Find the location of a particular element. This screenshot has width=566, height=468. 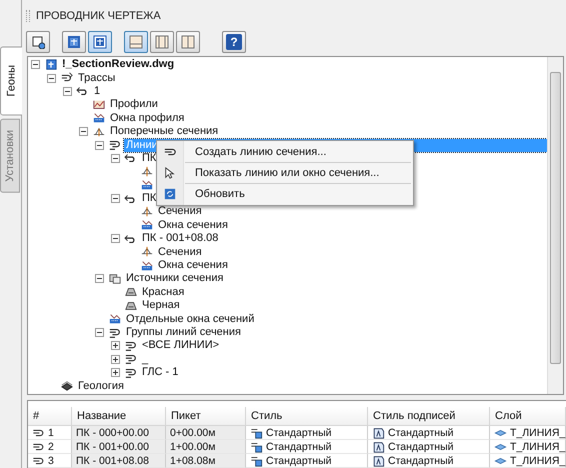

table-cell: ПК - 001+08.08 is located at coordinates (112, 460).